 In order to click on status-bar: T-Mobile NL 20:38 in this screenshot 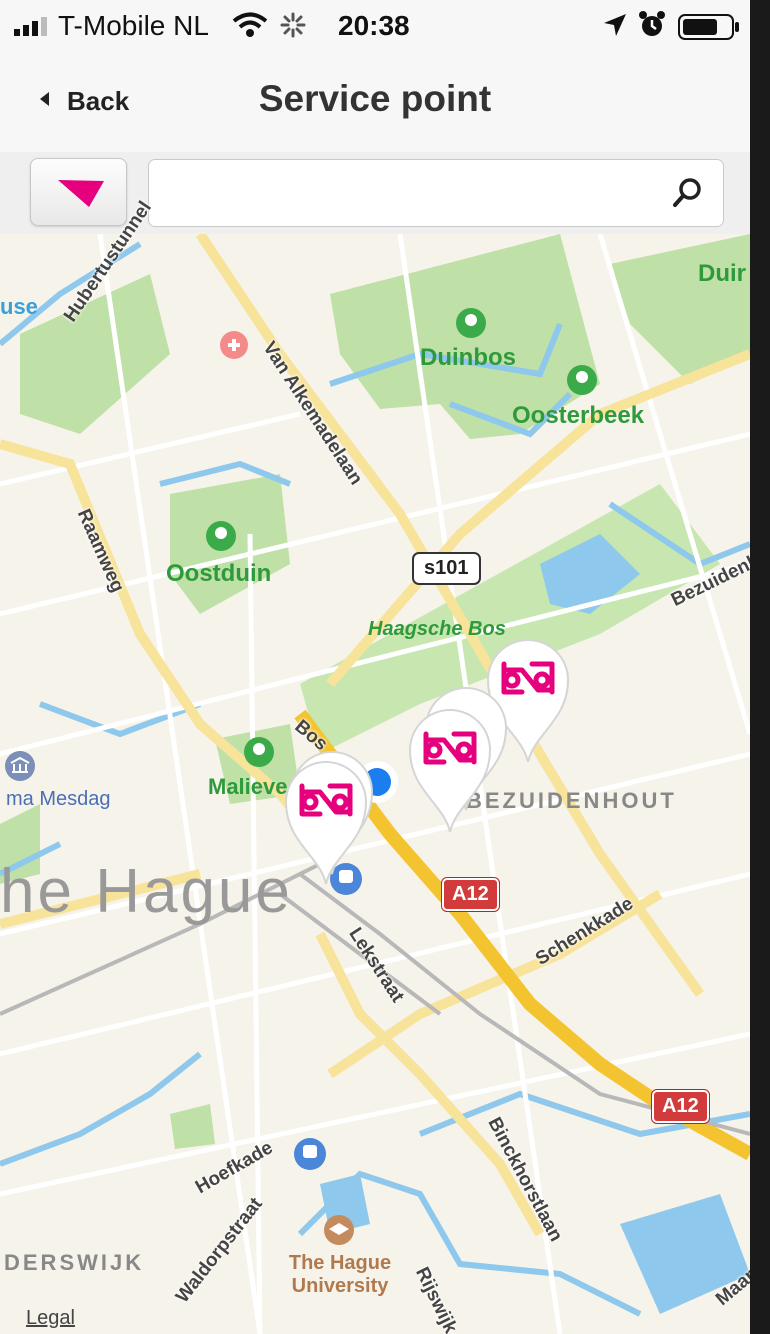, I will do `click(375, 25)`.